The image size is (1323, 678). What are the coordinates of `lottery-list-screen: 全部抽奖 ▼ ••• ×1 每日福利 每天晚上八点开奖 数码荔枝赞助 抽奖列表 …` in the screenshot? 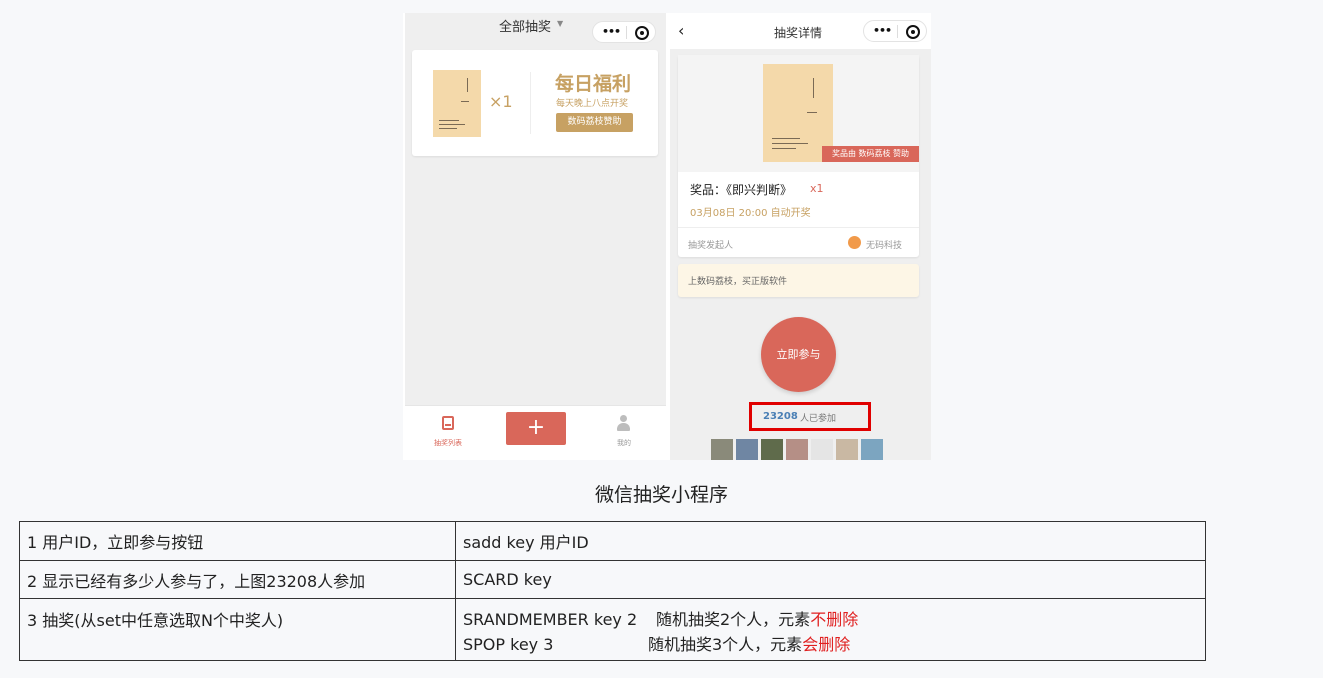 It's located at (535, 236).